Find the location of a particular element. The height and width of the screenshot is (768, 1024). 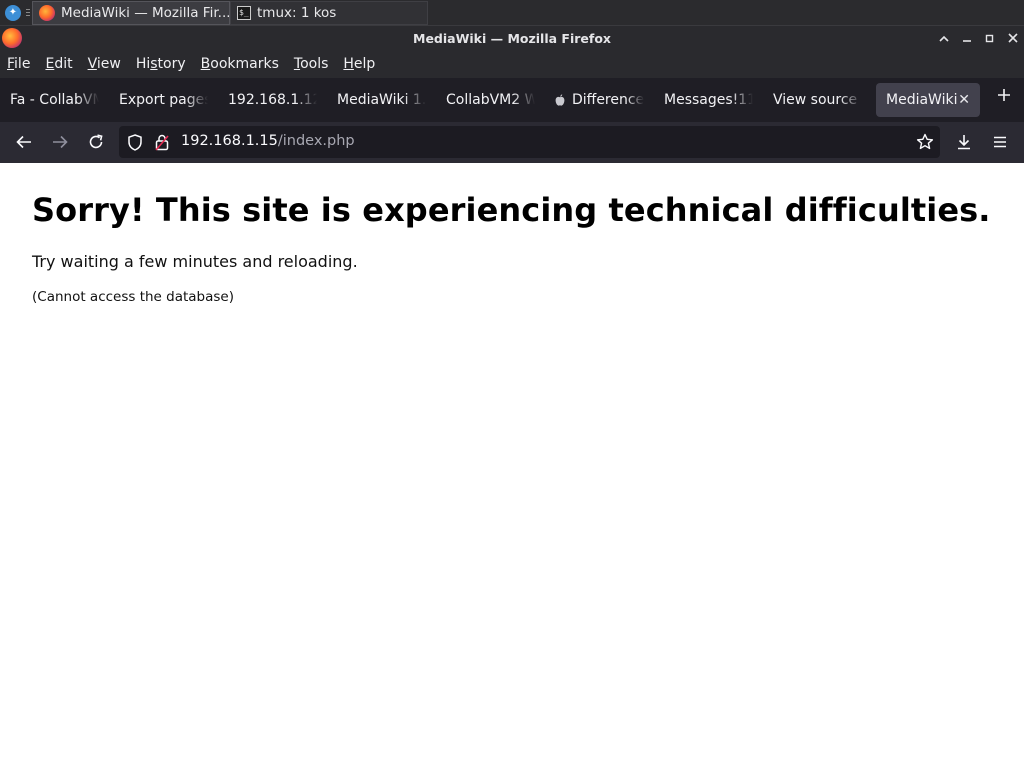

download-icon is located at coordinates (964, 142).